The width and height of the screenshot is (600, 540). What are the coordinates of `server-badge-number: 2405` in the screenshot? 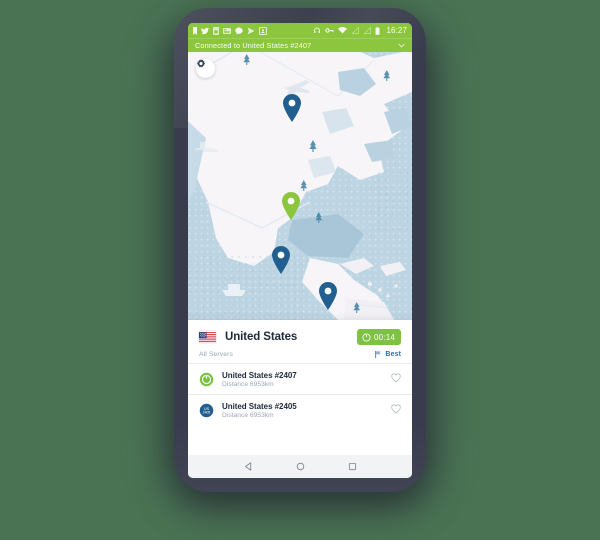 It's located at (207, 412).